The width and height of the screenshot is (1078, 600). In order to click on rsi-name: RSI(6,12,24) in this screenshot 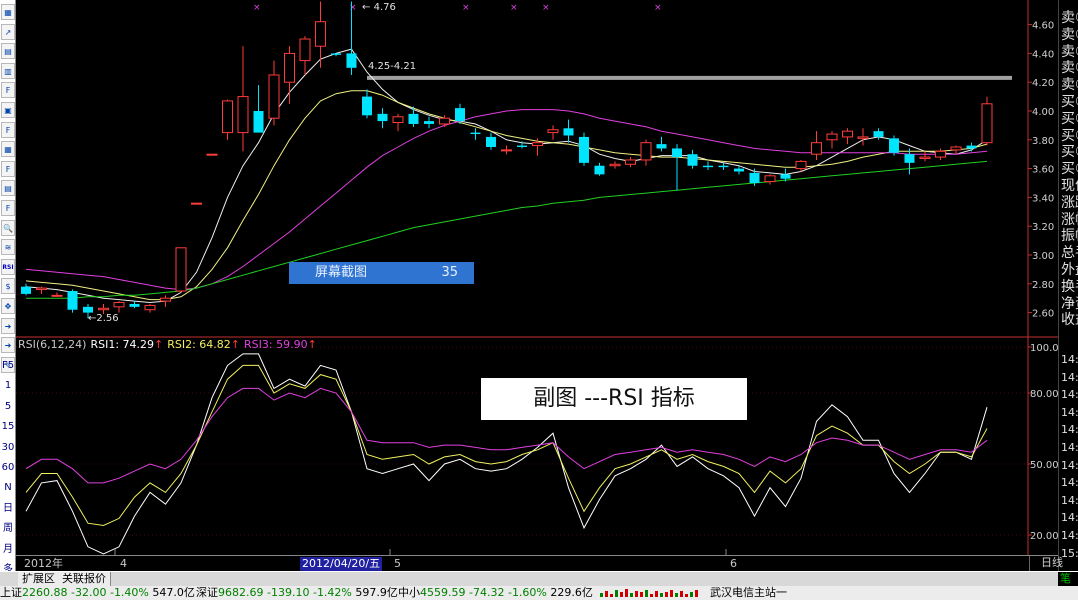, I will do `click(52, 344)`.